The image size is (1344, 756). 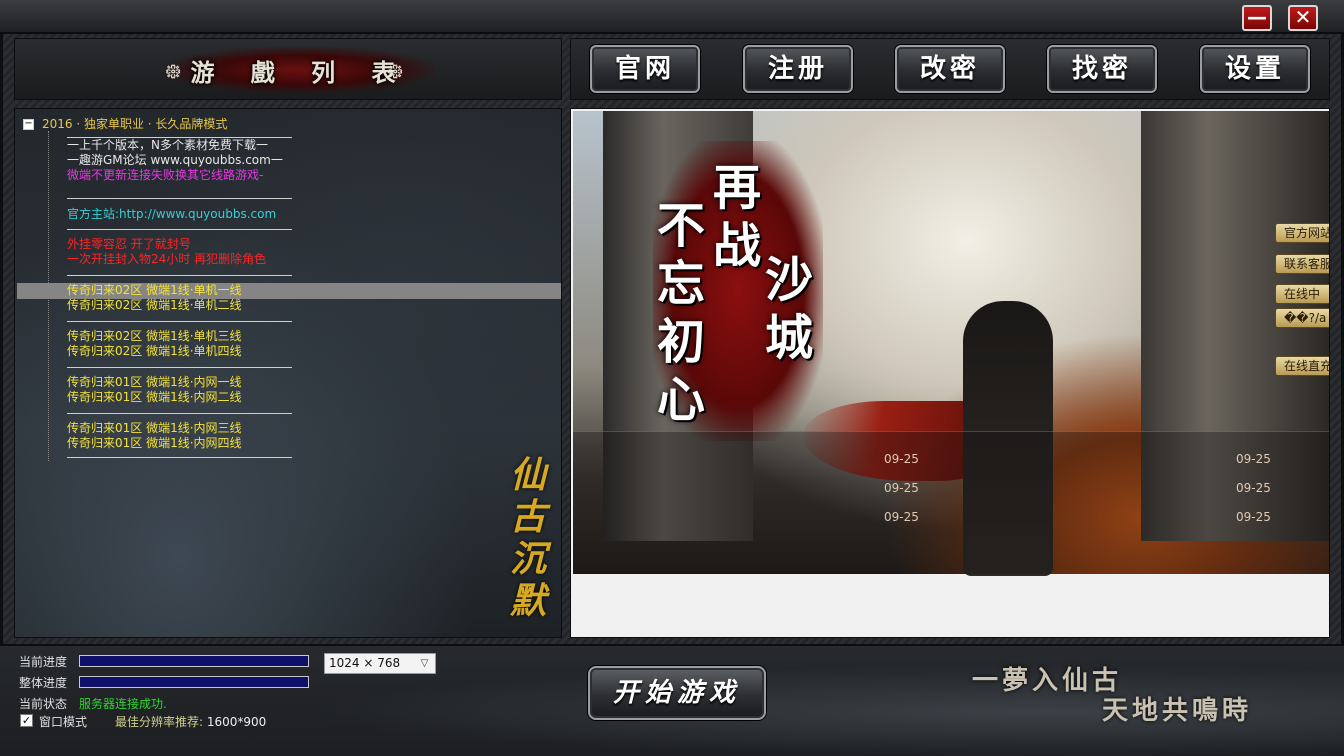 I want to click on resolution-tip-value: 1600*900, so click(x=236, y=722).